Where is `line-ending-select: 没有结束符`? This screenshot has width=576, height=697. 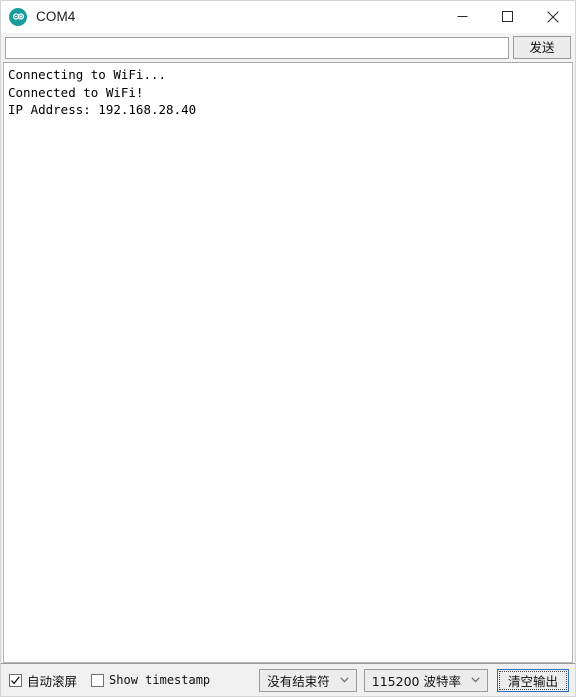
line-ending-select: 没有结束符 is located at coordinates (308, 680).